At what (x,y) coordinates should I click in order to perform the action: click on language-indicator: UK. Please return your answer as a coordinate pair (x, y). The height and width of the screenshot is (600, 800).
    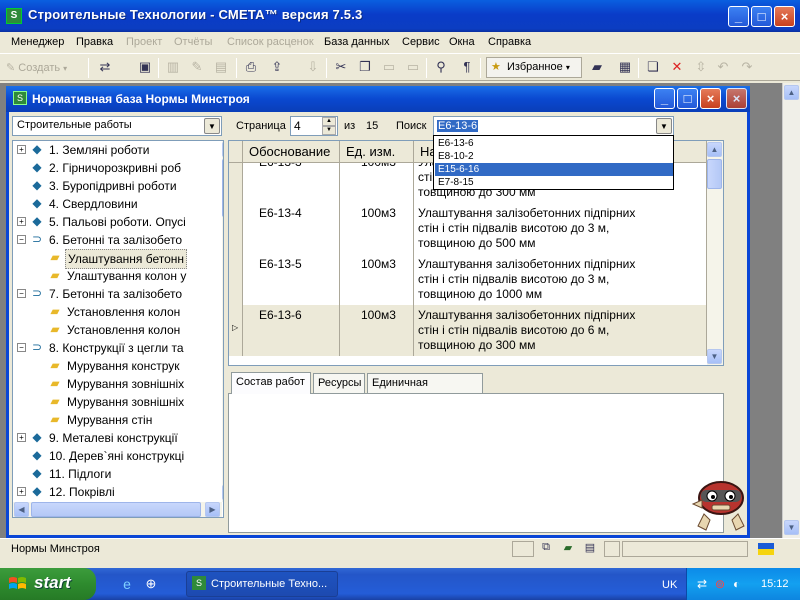
    Looking at the image, I should click on (669, 585).